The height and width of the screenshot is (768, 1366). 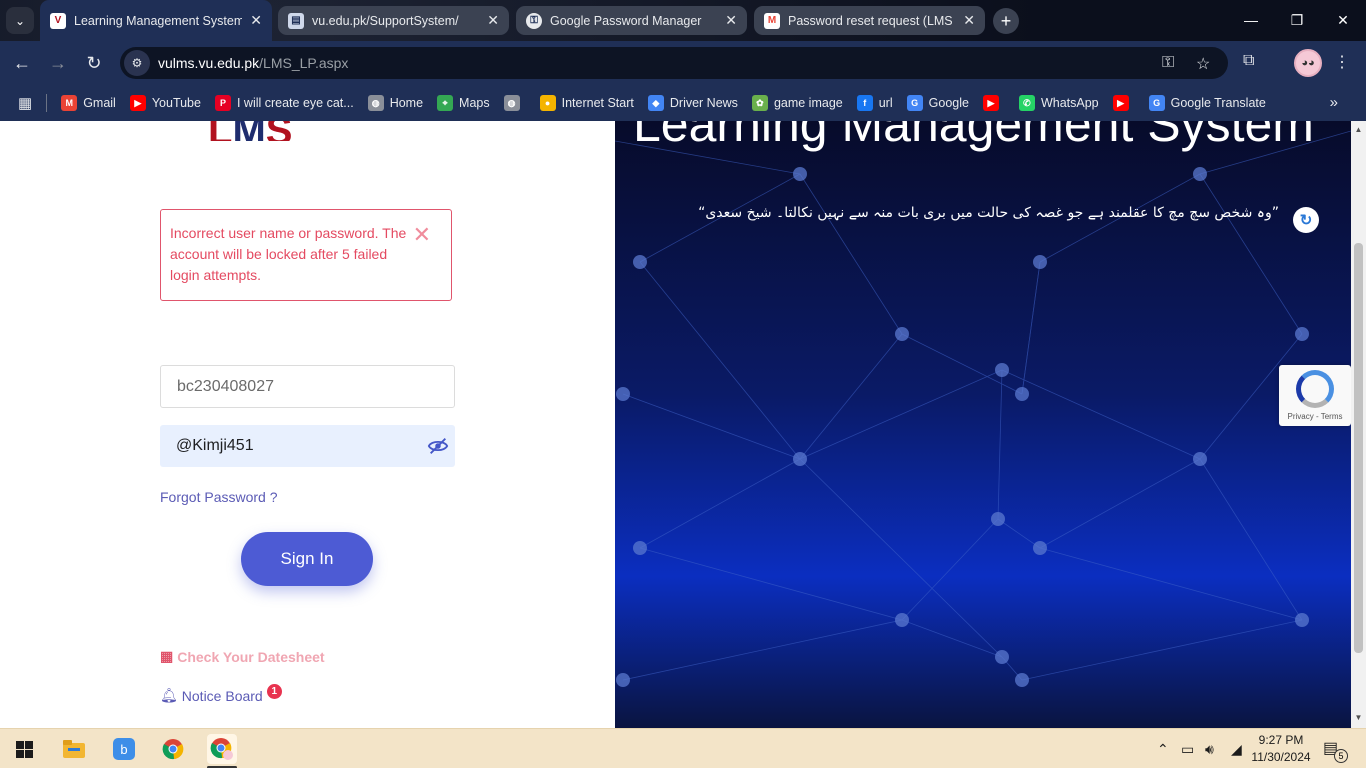 What do you see at coordinates (219, 497) in the screenshot?
I see `forgot-password-link: Forgot Password ?` at bounding box center [219, 497].